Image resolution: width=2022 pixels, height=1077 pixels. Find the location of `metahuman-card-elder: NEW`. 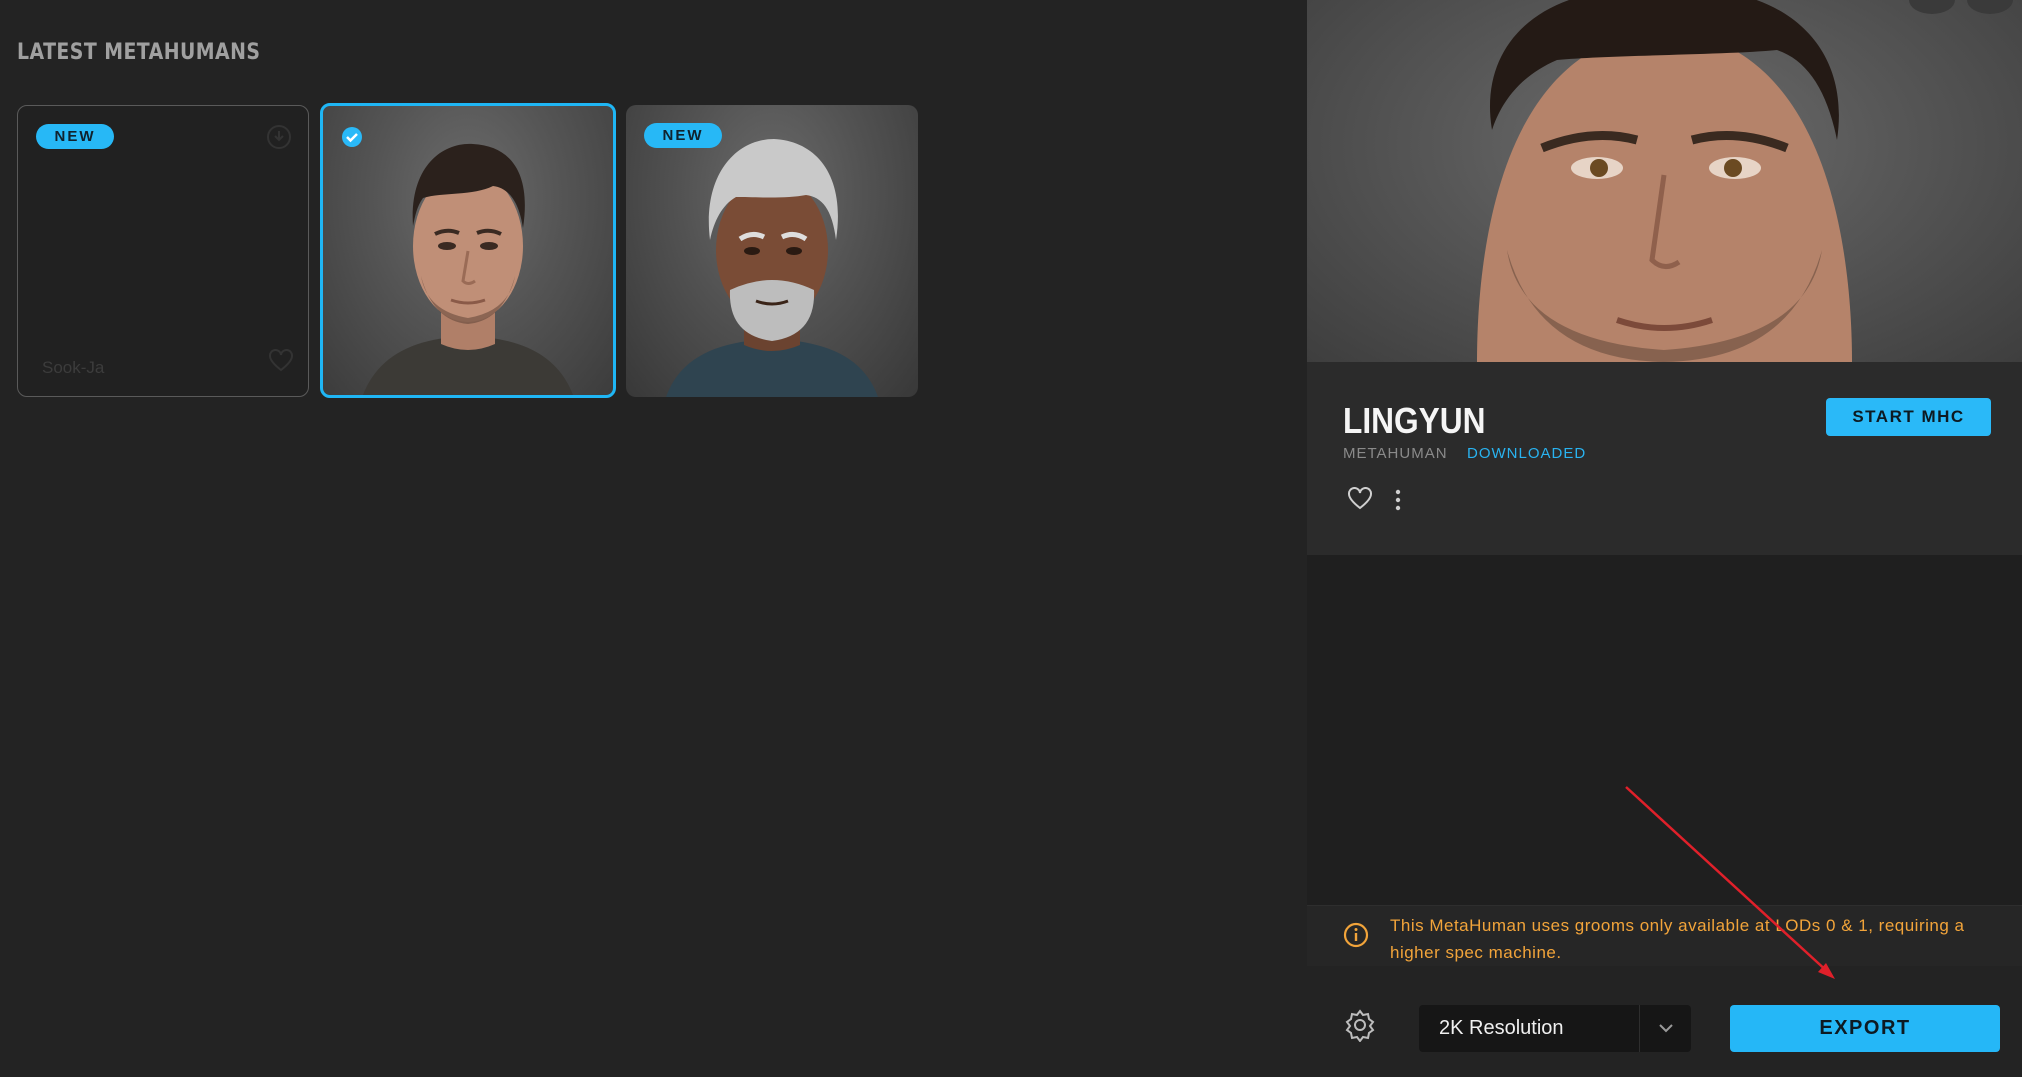

metahuman-card-elder: NEW is located at coordinates (772, 251).